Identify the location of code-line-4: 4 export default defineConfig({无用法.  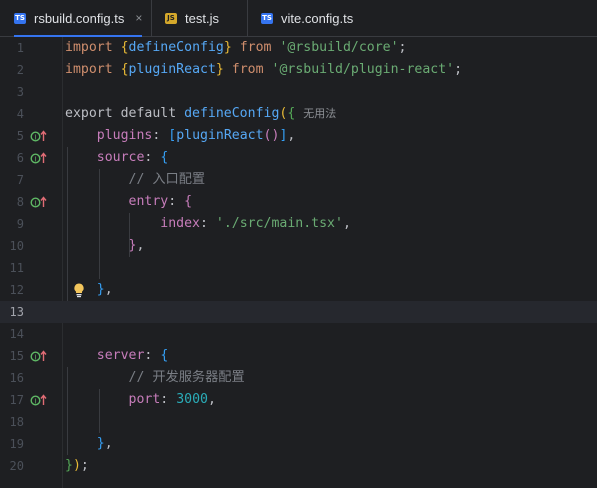
(298, 114).